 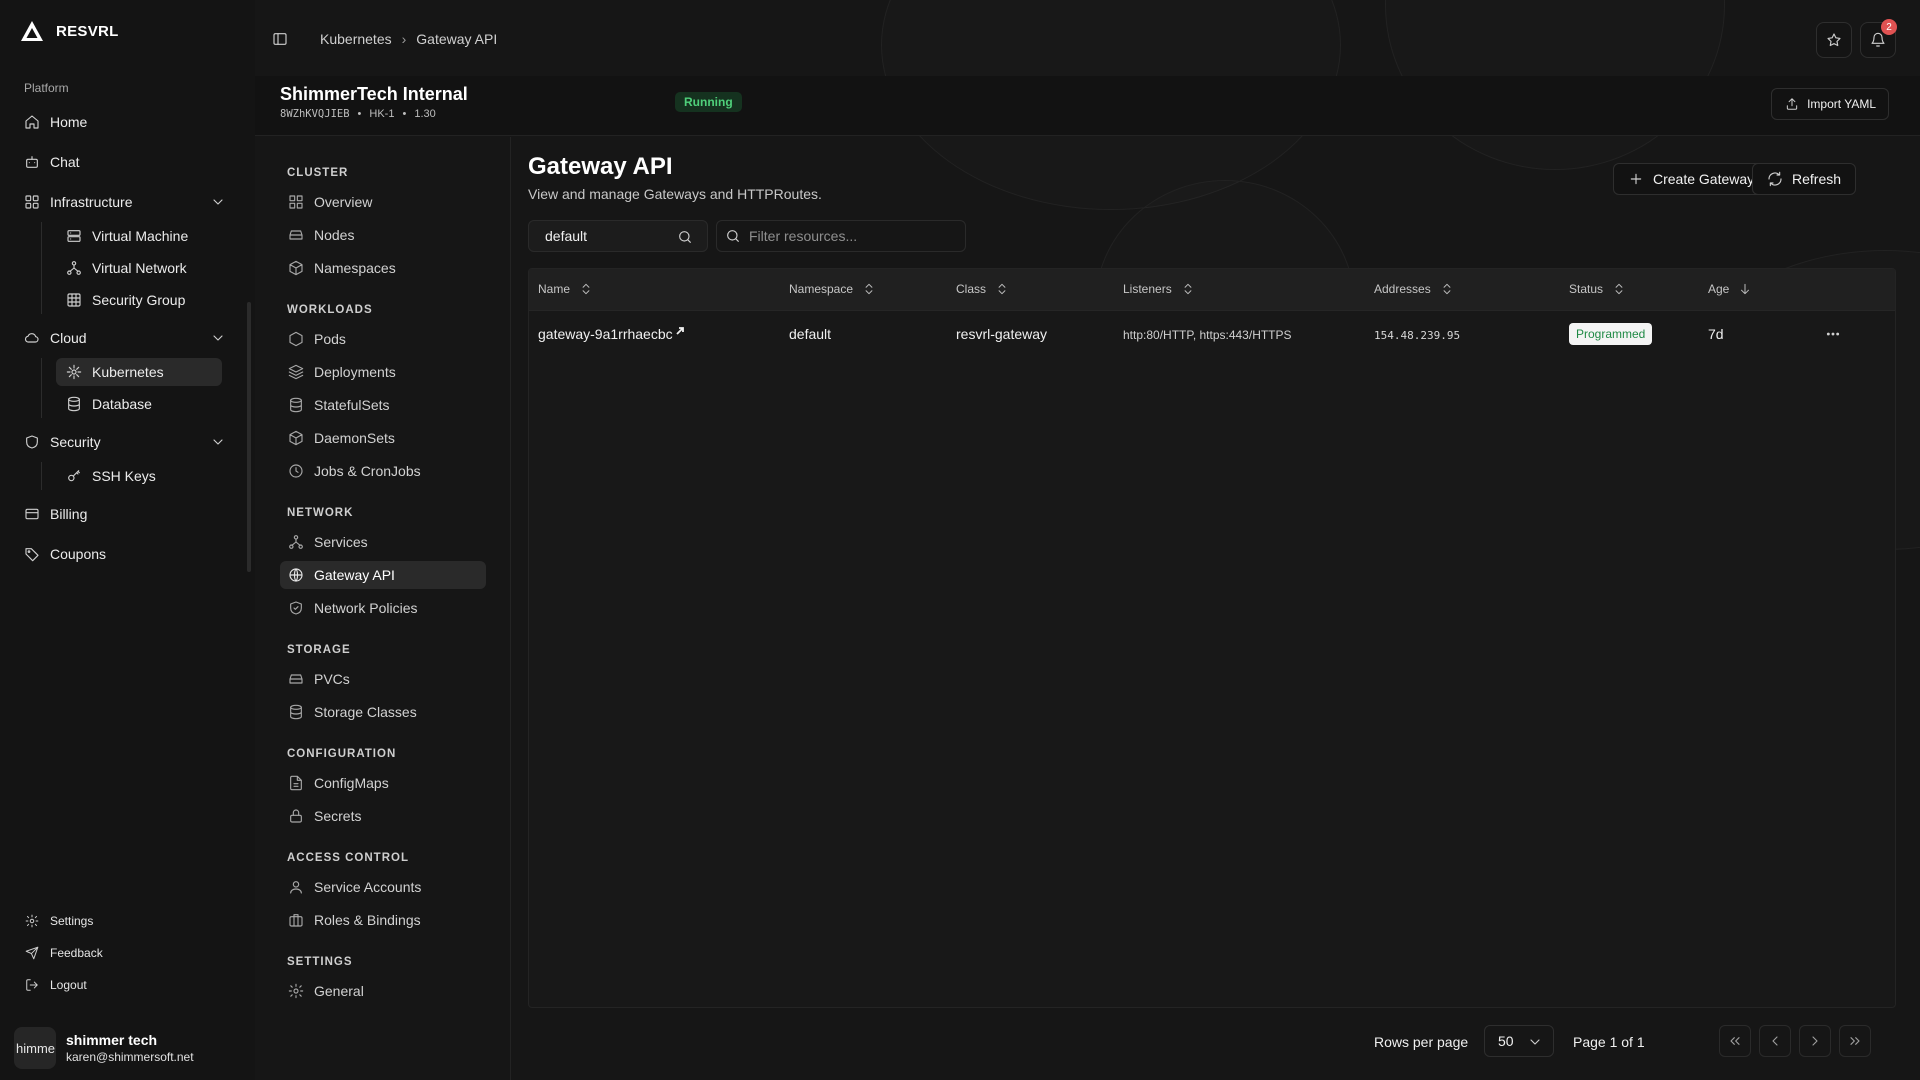 What do you see at coordinates (69, 122) in the screenshot?
I see `sidebar-item-label: Home` at bounding box center [69, 122].